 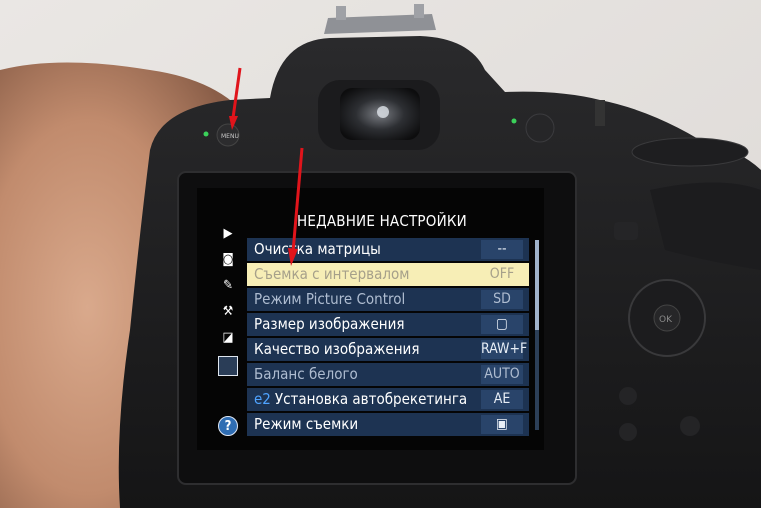 I want to click on scrollbar-thumb, so click(x=537, y=285).